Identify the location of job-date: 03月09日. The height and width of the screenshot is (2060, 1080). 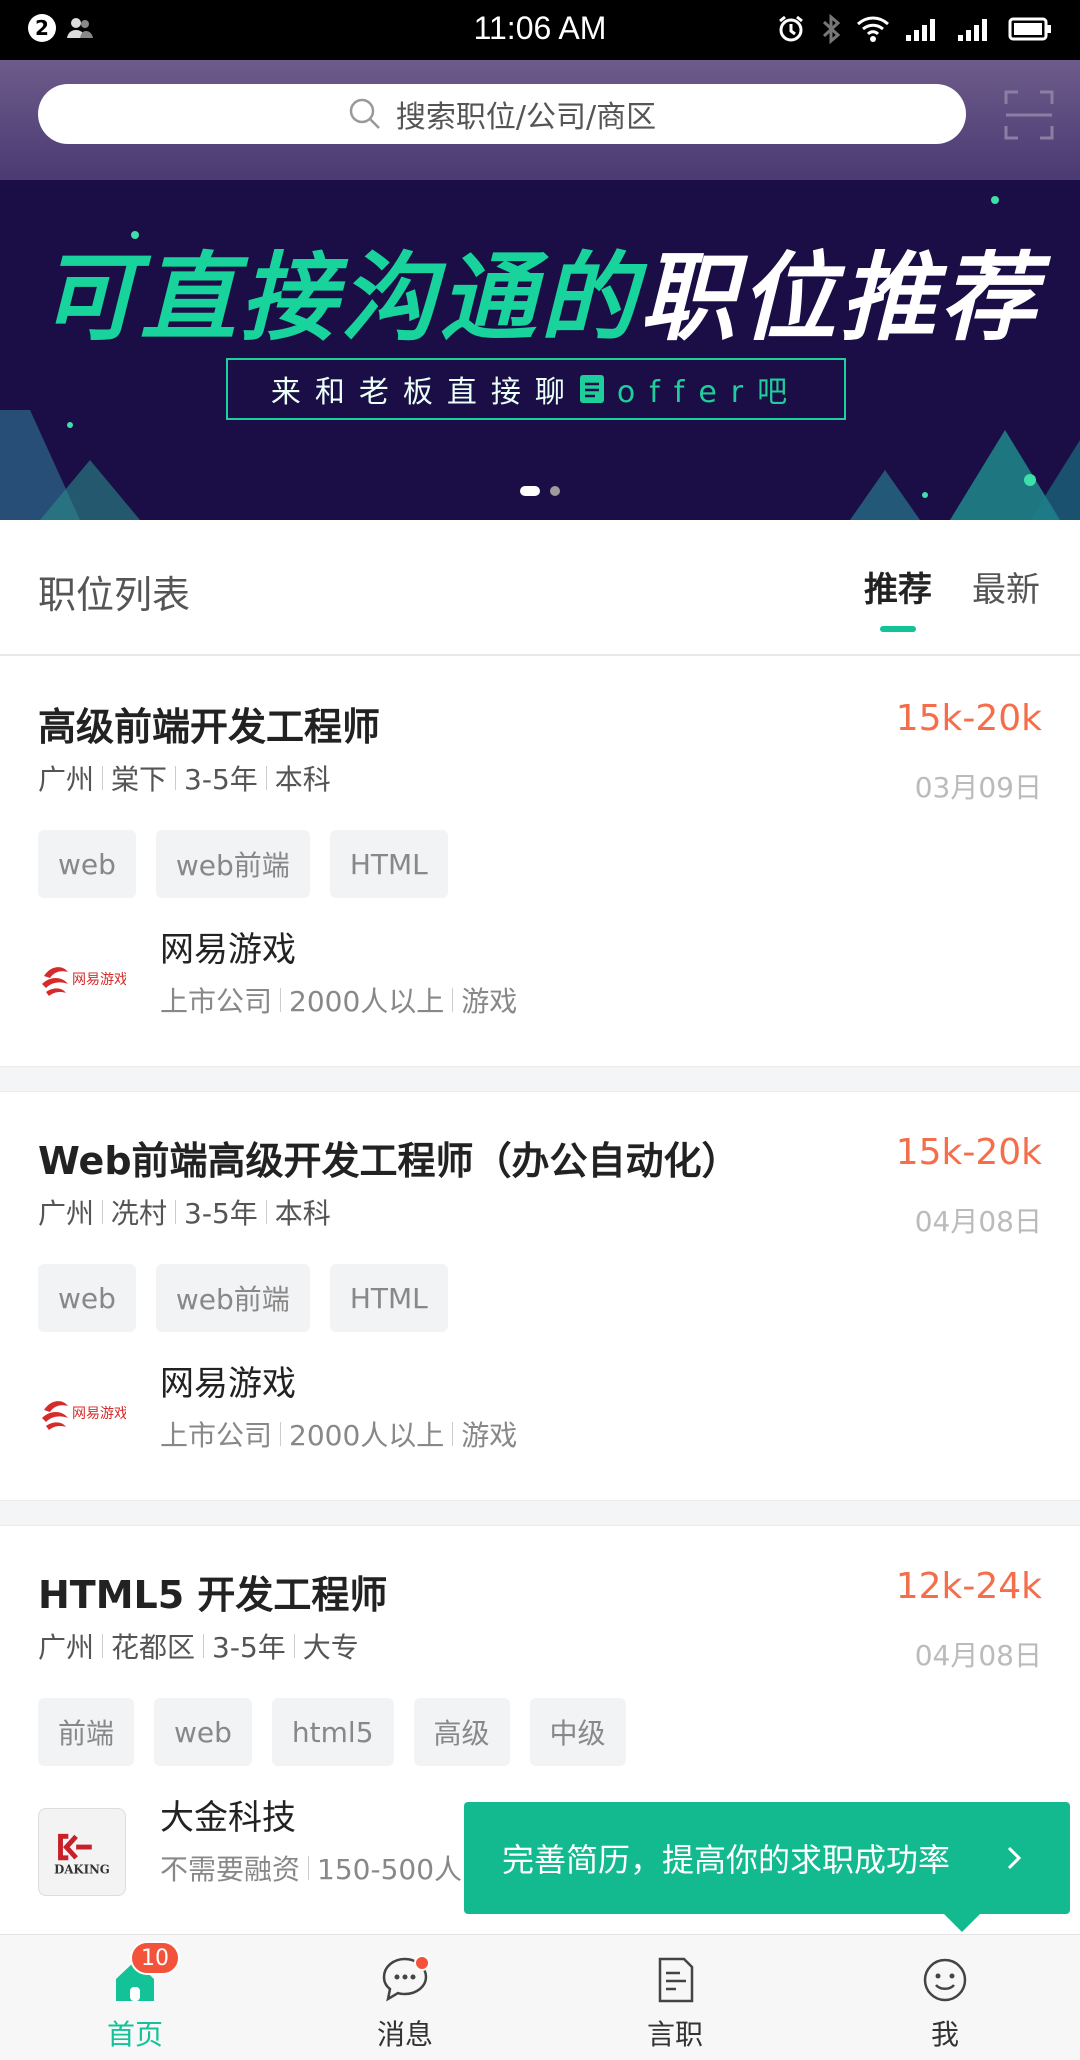
(978, 787).